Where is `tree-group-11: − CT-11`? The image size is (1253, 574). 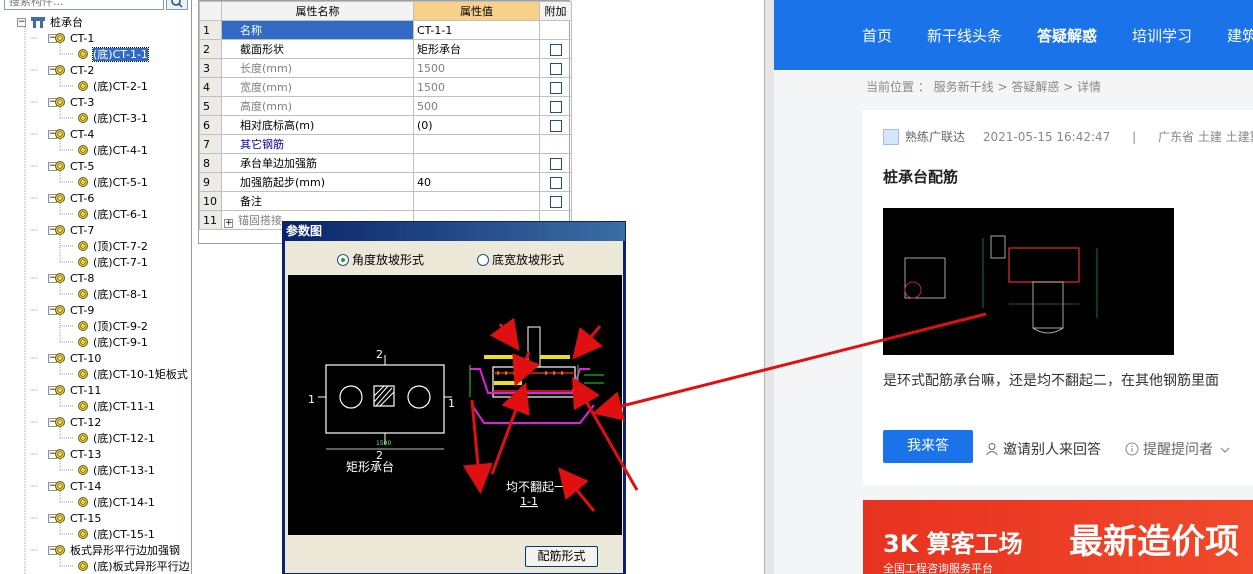
tree-group-11: − CT-11 is located at coordinates (74, 390).